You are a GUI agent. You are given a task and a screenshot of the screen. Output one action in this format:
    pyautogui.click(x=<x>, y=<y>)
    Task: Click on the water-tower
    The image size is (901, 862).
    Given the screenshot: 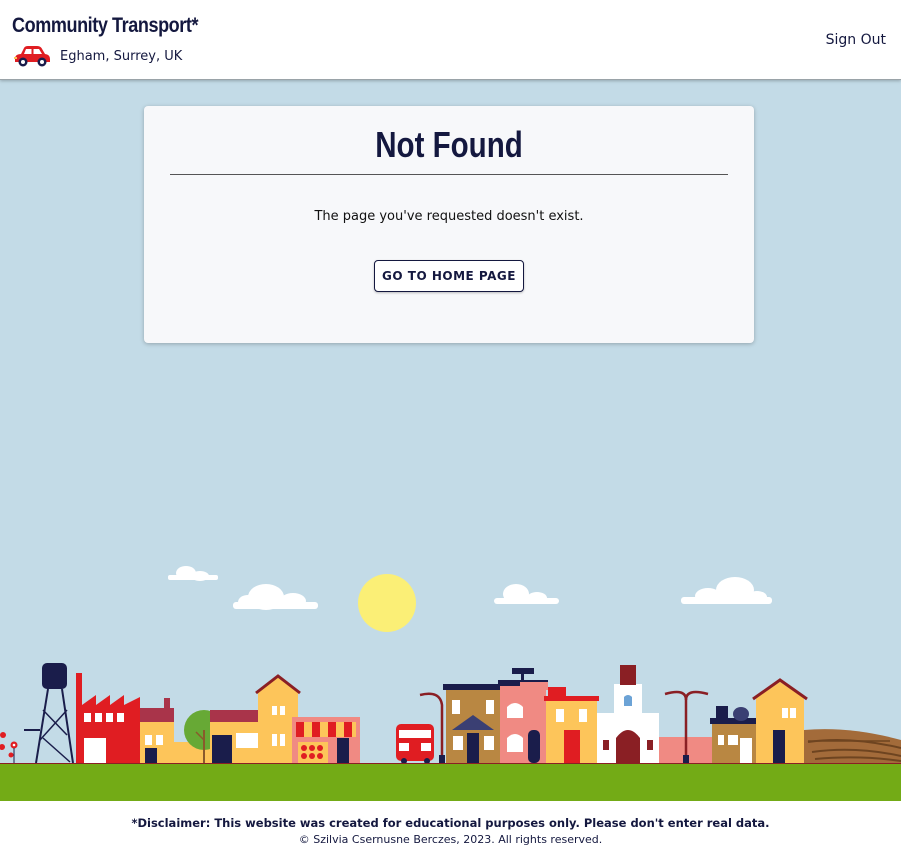 What is the action you would take?
    pyautogui.click(x=49, y=713)
    